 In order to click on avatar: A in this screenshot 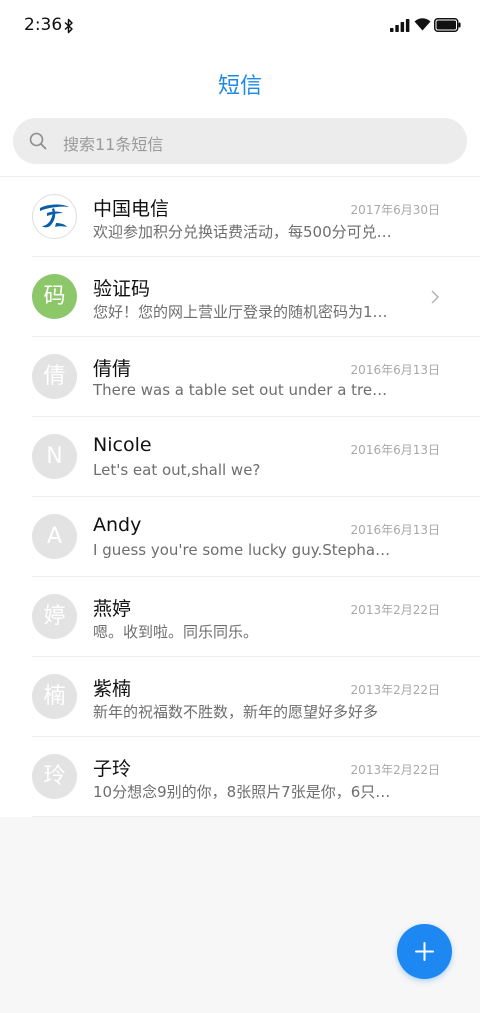, I will do `click(54, 536)`.